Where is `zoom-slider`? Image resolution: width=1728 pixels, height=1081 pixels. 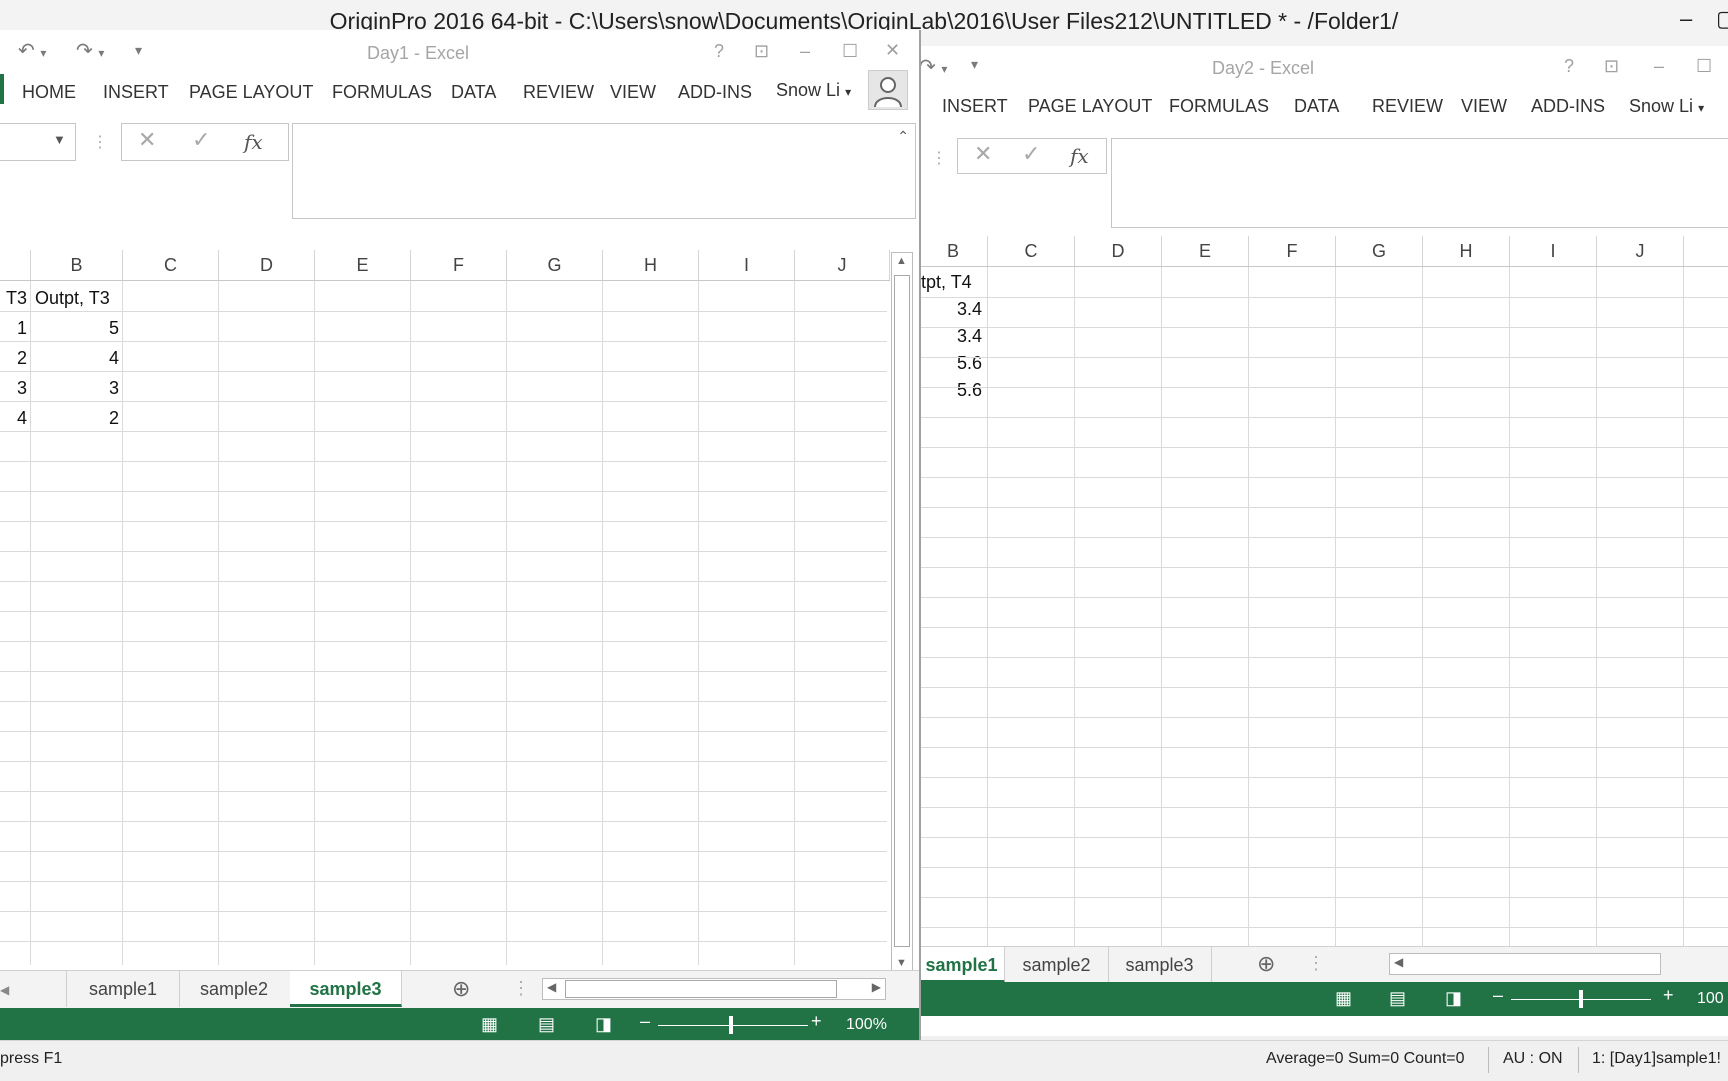
zoom-slider is located at coordinates (733, 1025).